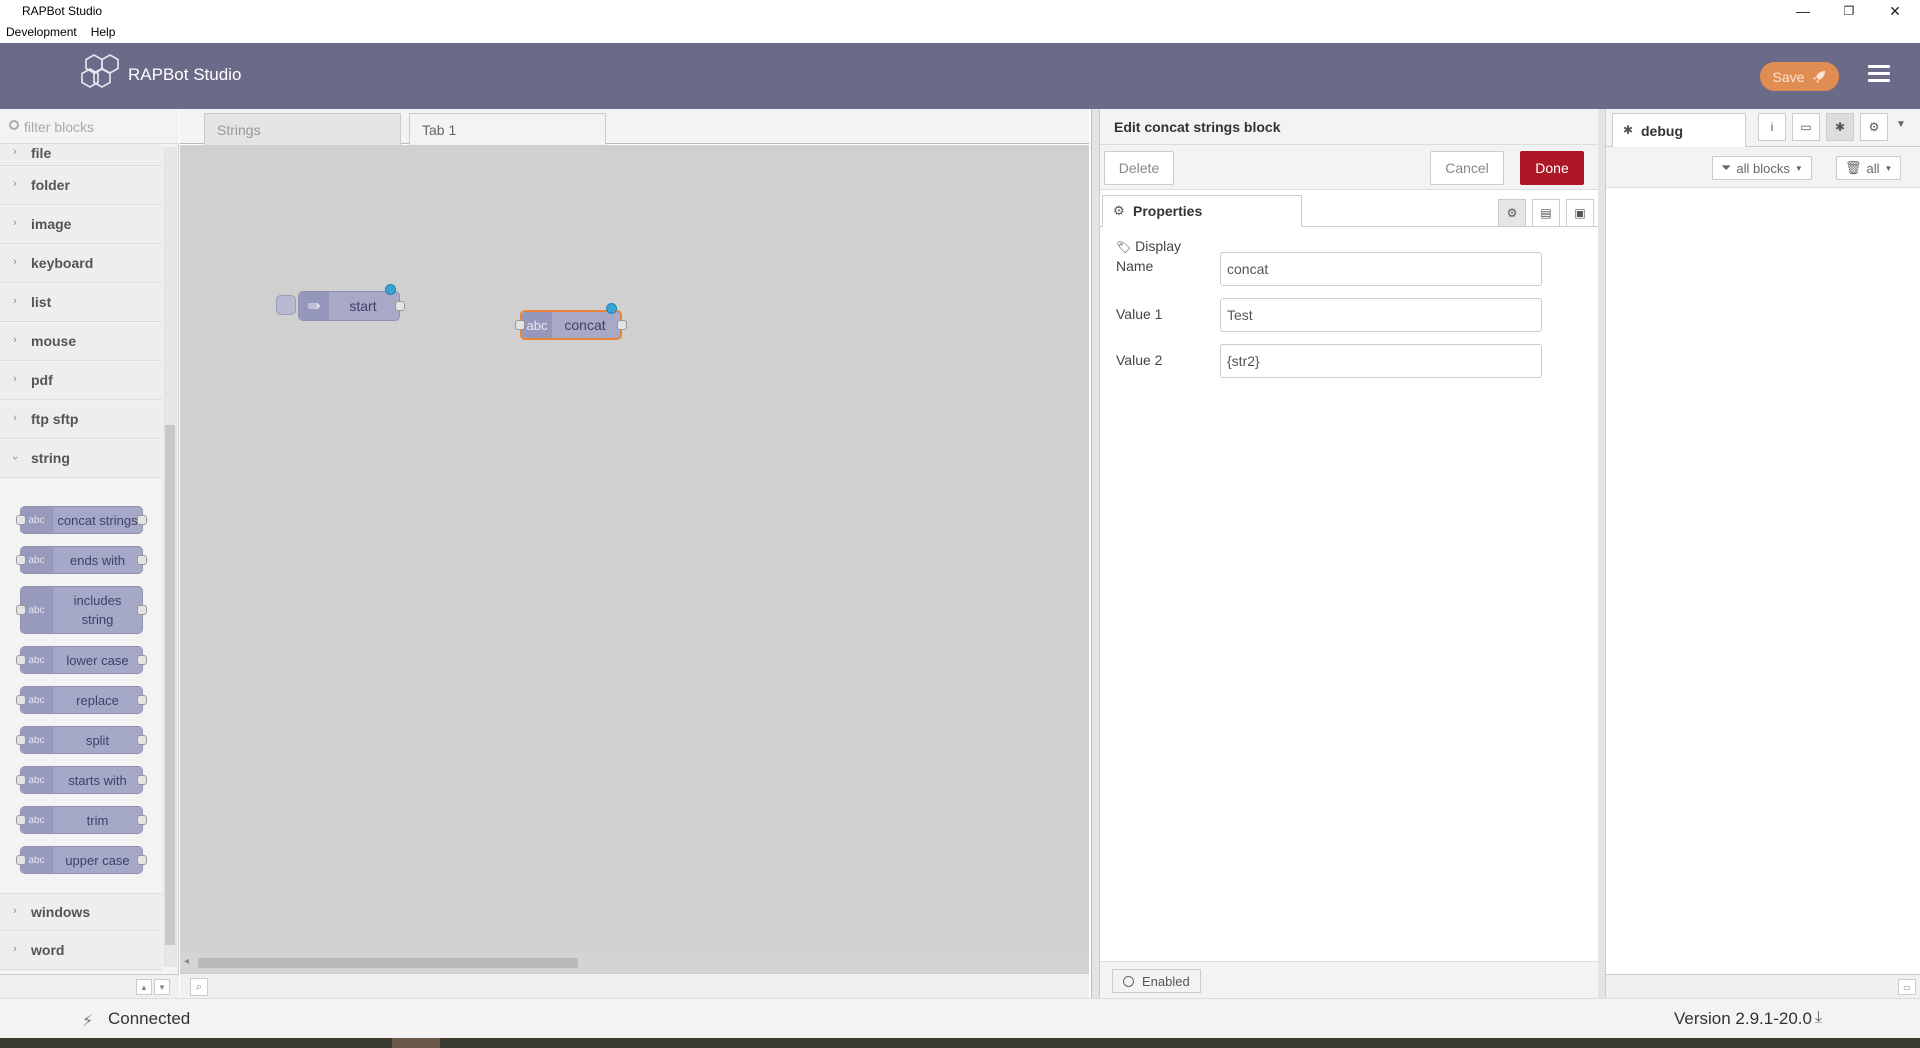 The height and width of the screenshot is (1048, 1920). I want to click on palette-category-folder: › folder, so click(81, 186).